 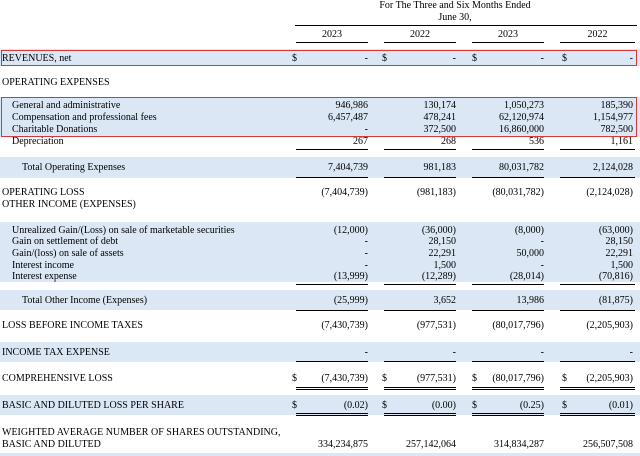 What do you see at coordinates (448, 141) in the screenshot?
I see `depreciation-val-2: 268` at bounding box center [448, 141].